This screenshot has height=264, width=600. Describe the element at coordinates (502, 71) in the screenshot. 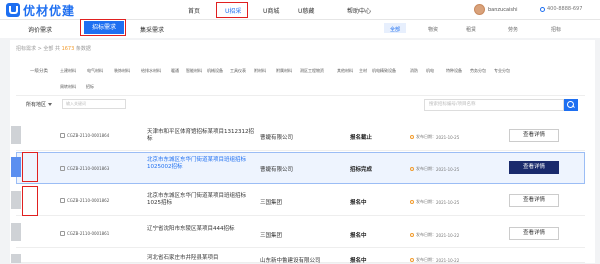

I see `filter-item: 专业分包` at that location.